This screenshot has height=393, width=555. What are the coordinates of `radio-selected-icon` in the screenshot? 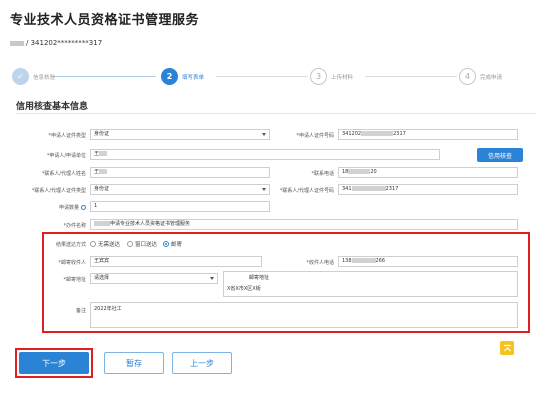 It's located at (166, 244).